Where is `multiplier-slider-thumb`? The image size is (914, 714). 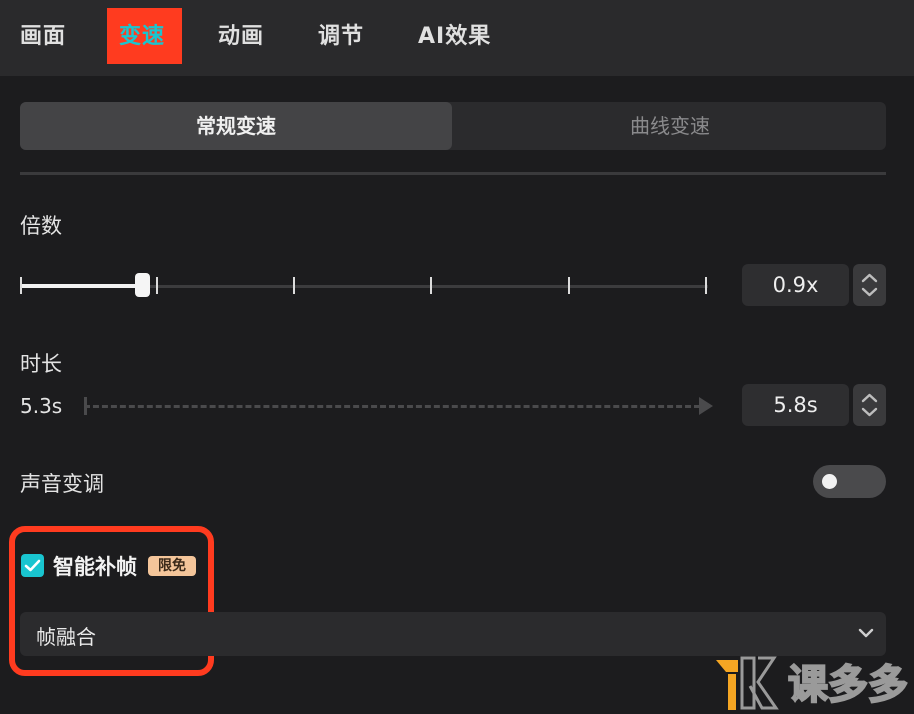
multiplier-slider-thumb is located at coordinates (142, 285).